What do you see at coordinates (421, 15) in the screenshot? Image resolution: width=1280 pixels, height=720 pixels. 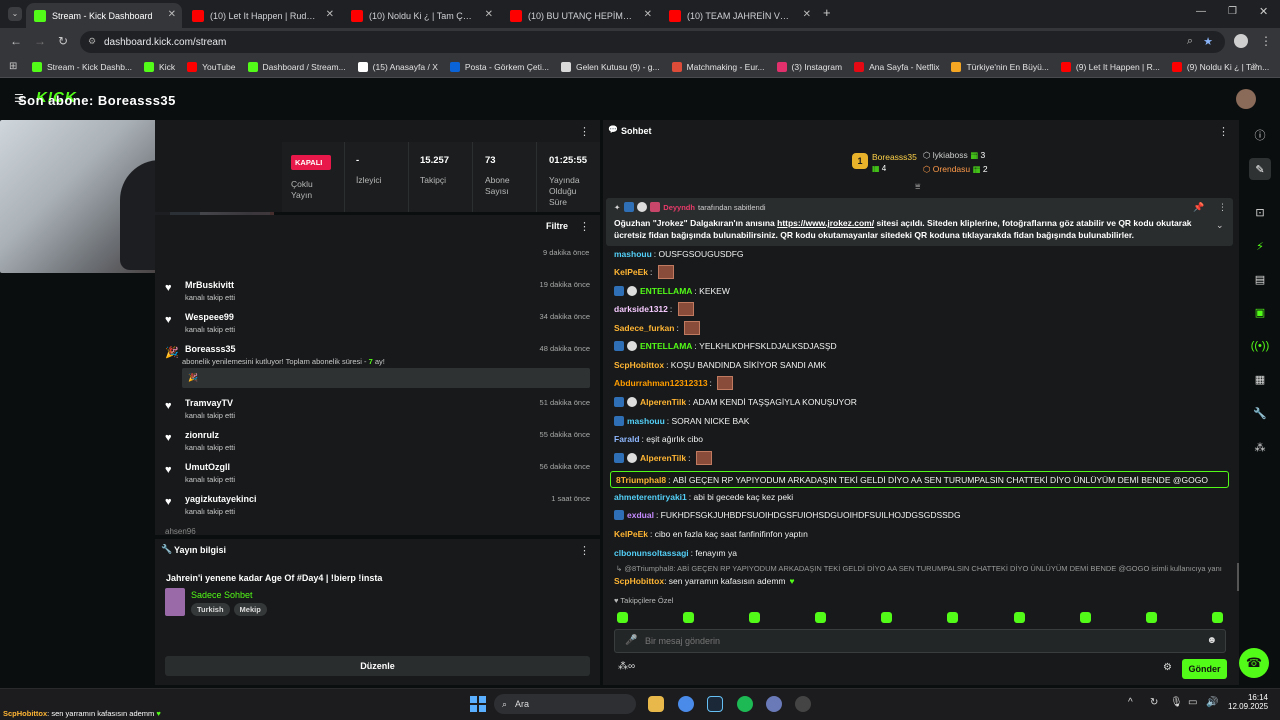 I see `browser-tab: (10) Noldu Ki ¿ | Tam Çerezlik✕` at bounding box center [421, 15].